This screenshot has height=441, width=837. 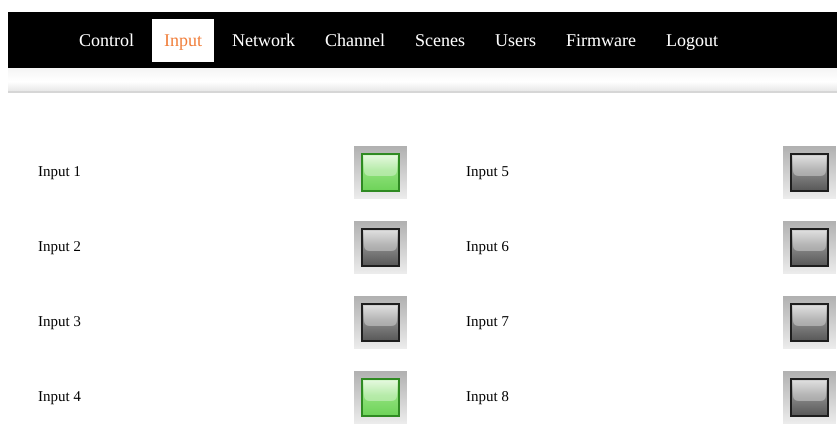 What do you see at coordinates (59, 172) in the screenshot?
I see `input-label: Input 1` at bounding box center [59, 172].